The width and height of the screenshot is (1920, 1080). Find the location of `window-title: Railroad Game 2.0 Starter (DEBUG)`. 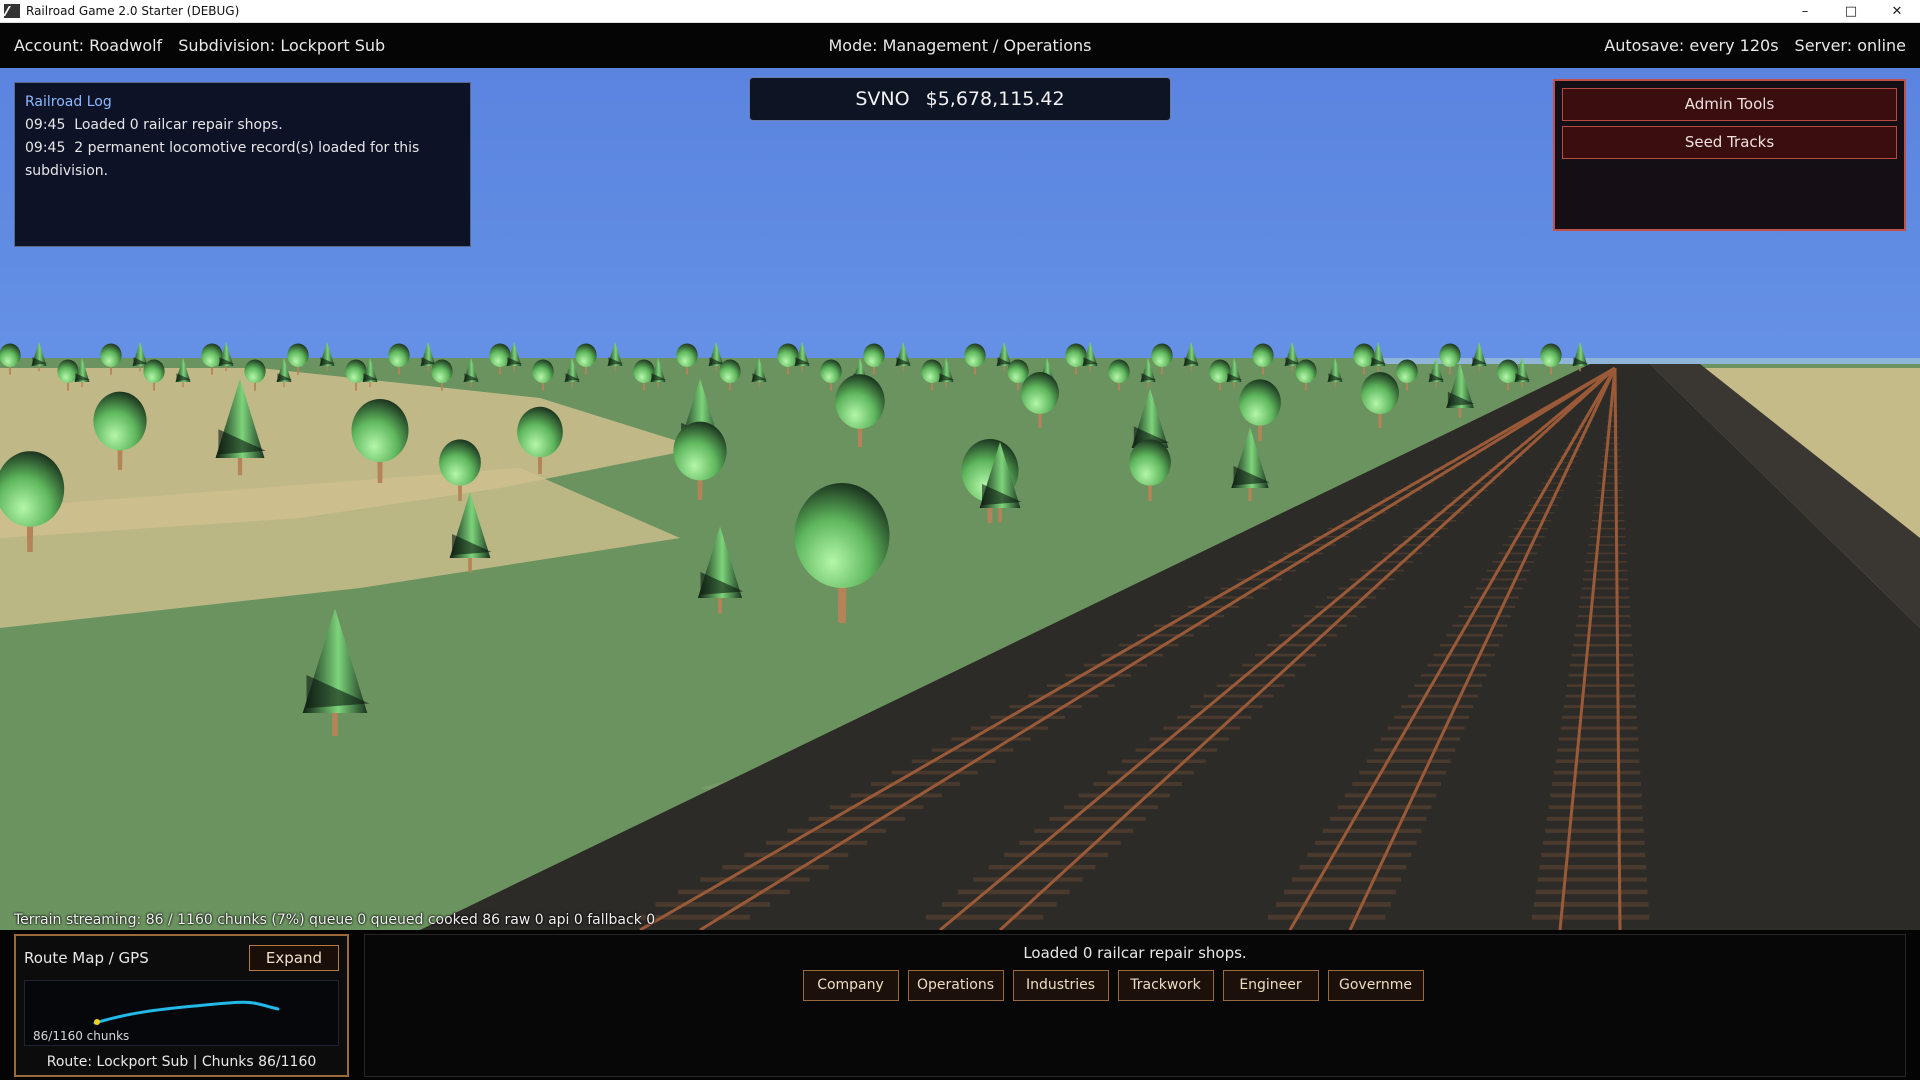

window-title: Railroad Game 2.0 Starter (DEBUG) is located at coordinates (133, 11).